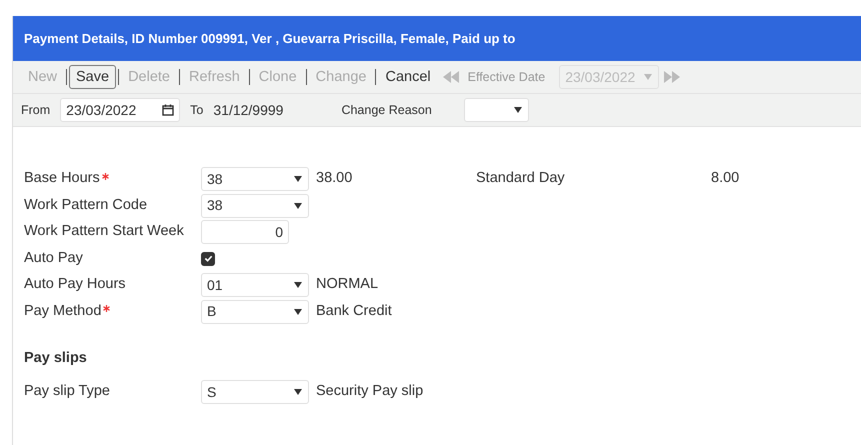  I want to click on field-value: 38.00, so click(335, 178).